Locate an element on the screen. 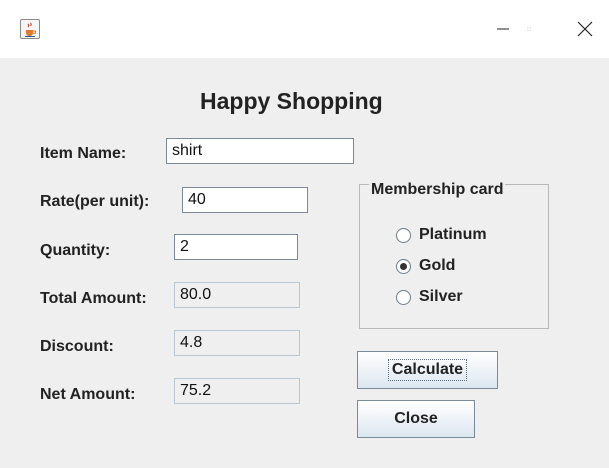 The width and height of the screenshot is (609, 468). calculate-button: Calculate is located at coordinates (427, 370).